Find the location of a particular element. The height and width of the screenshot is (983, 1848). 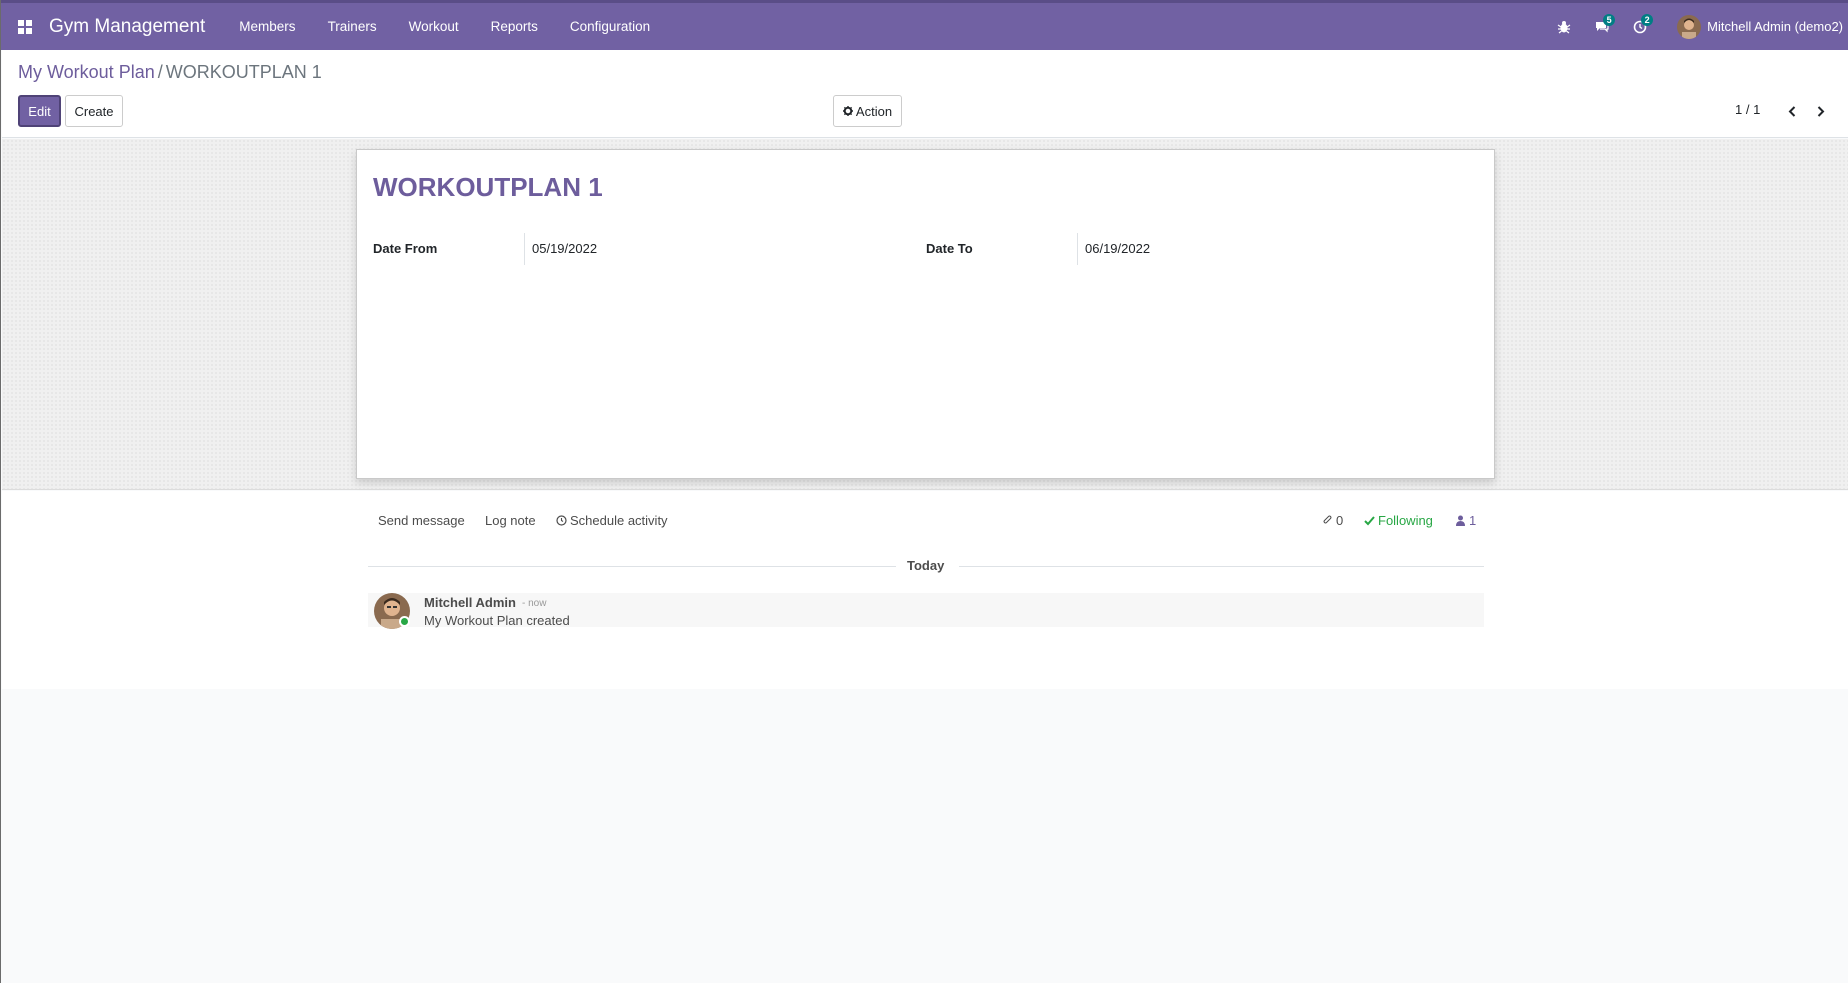

create-button: Create is located at coordinates (94, 111).